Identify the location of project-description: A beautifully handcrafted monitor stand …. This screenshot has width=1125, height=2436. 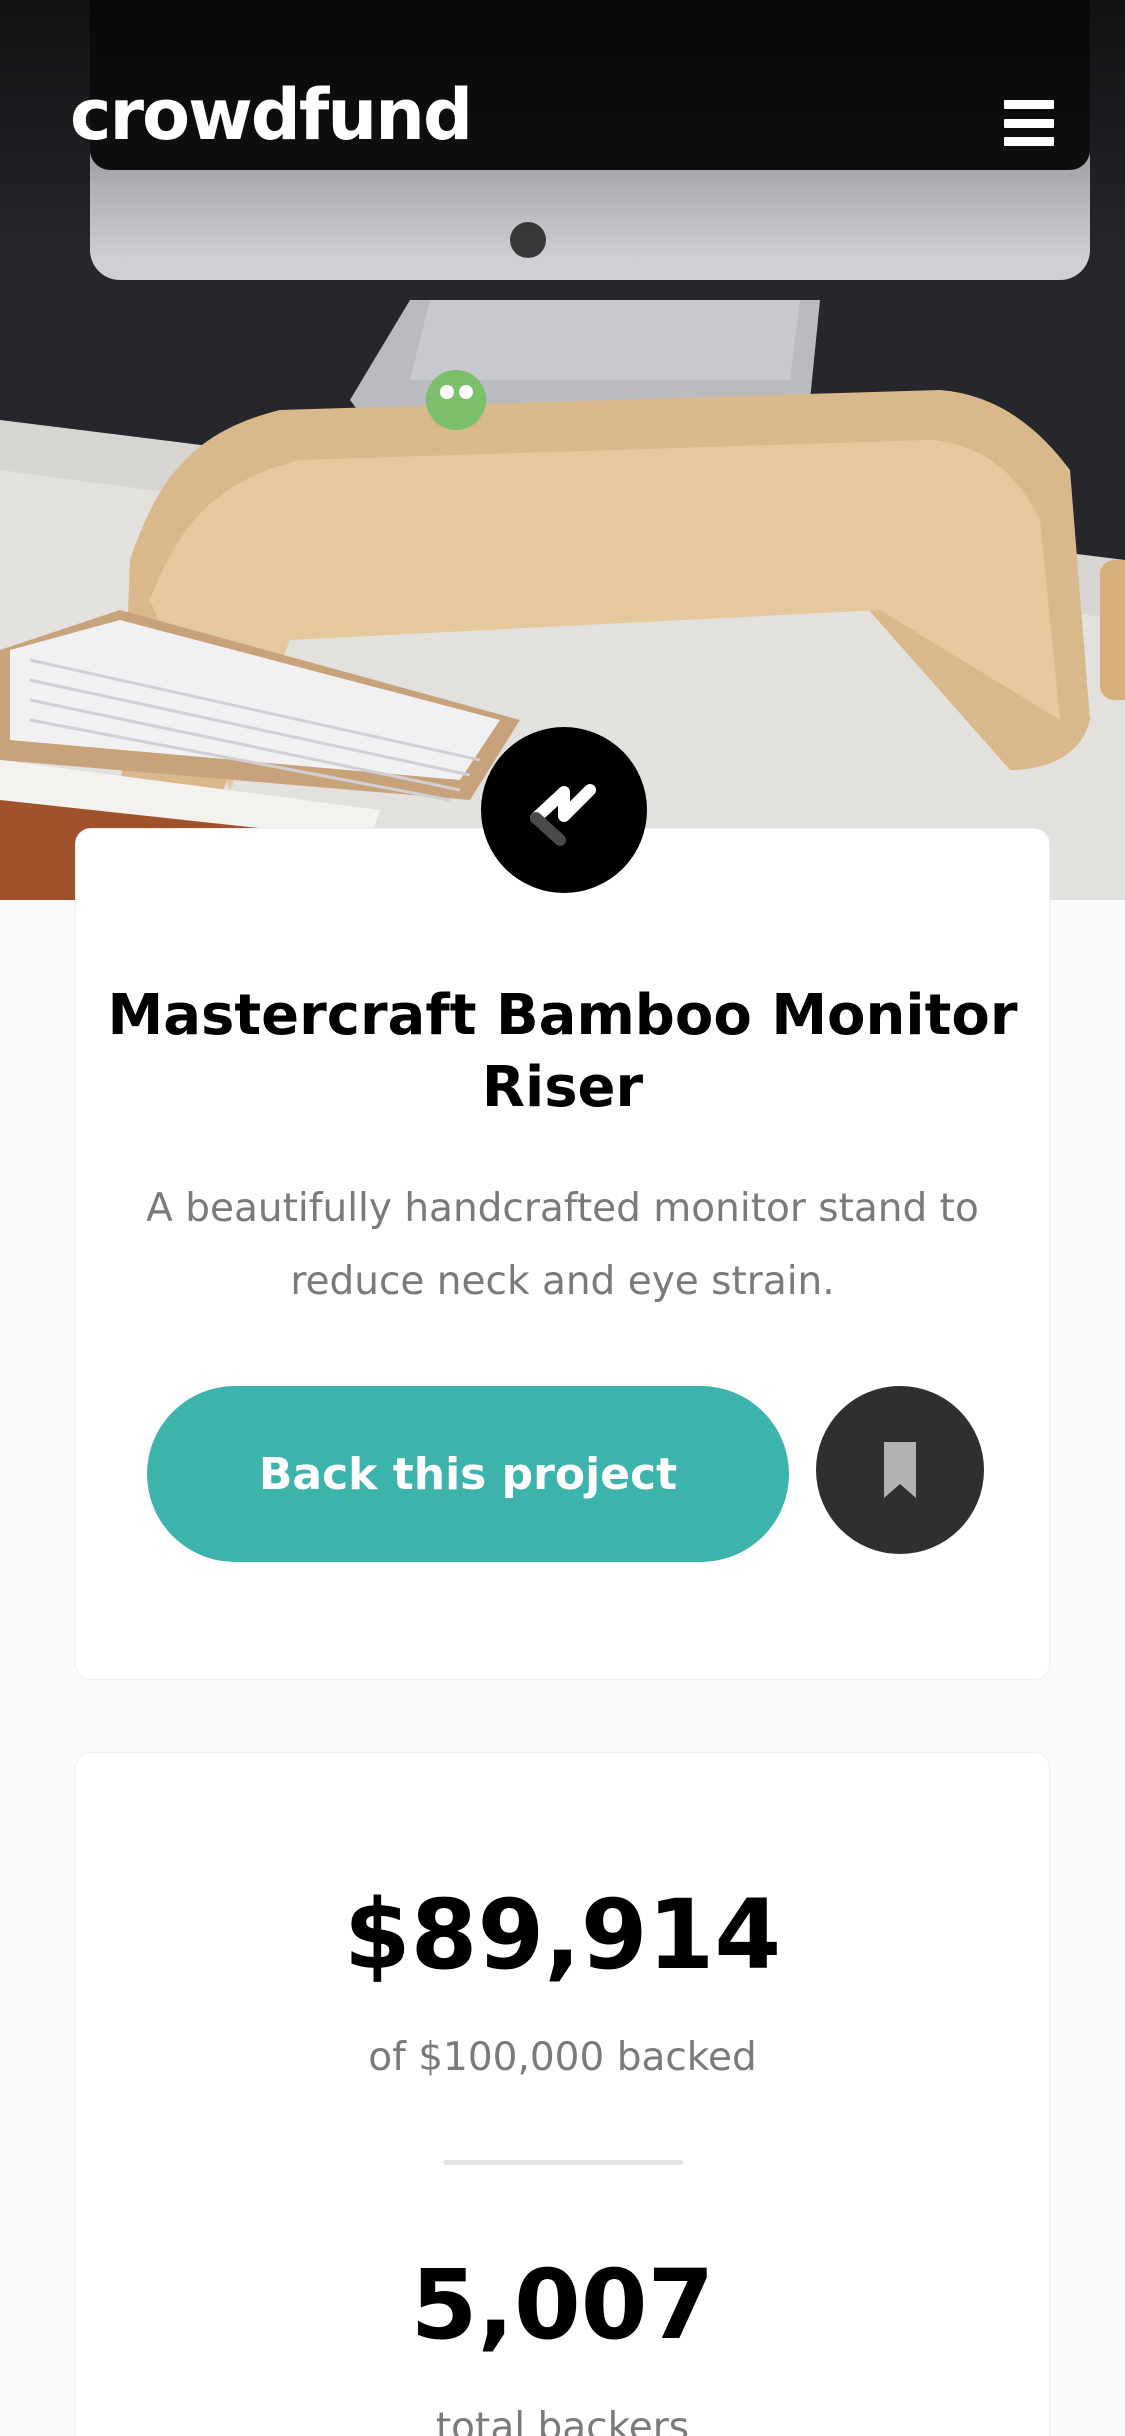
(562, 1245).